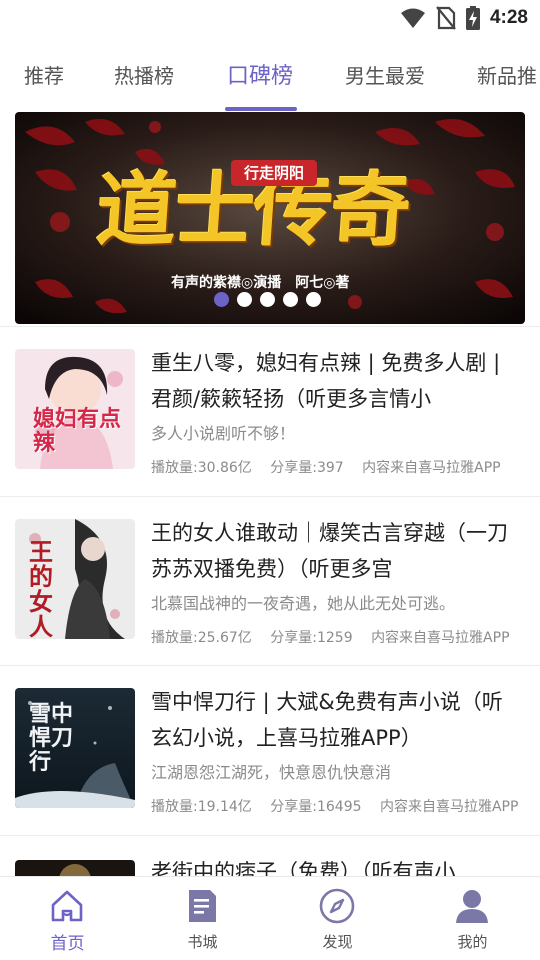 The width and height of the screenshot is (540, 960). Describe the element at coordinates (412, 18) in the screenshot. I see `wifi-icon` at that location.